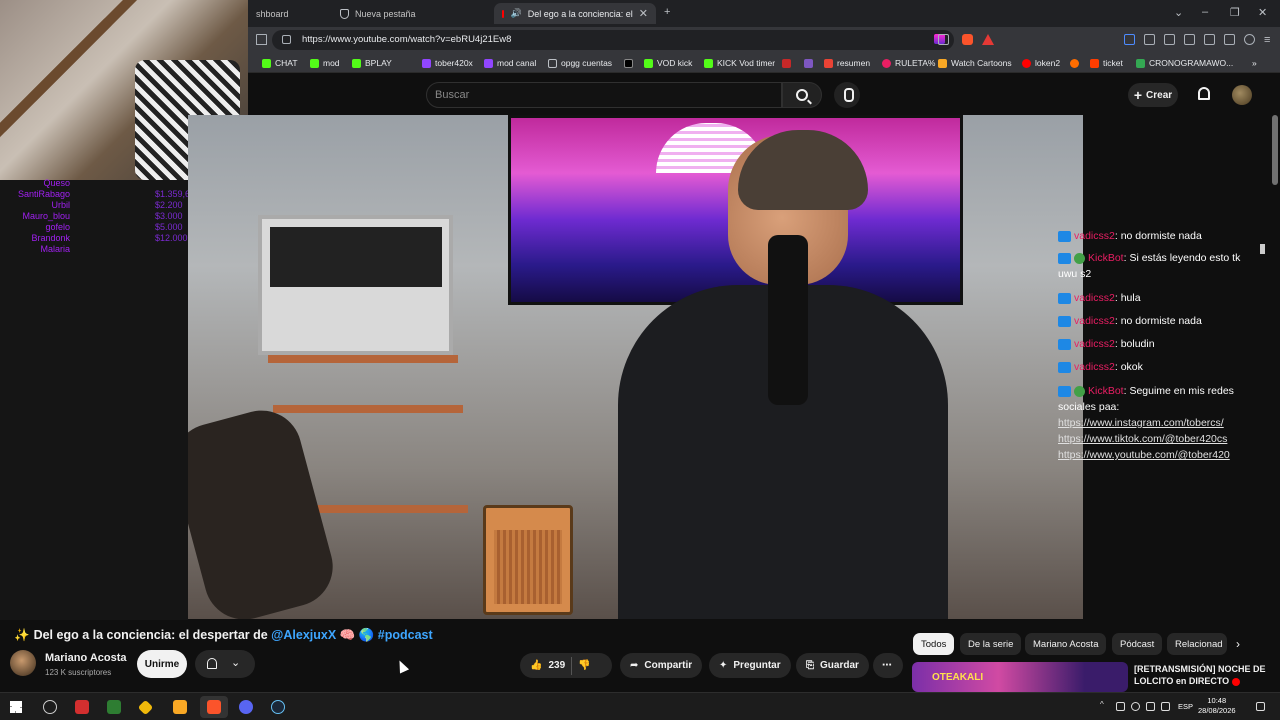  I want to click on bookmark-watch-cartoons: Watch Cartoons, so click(975, 63).